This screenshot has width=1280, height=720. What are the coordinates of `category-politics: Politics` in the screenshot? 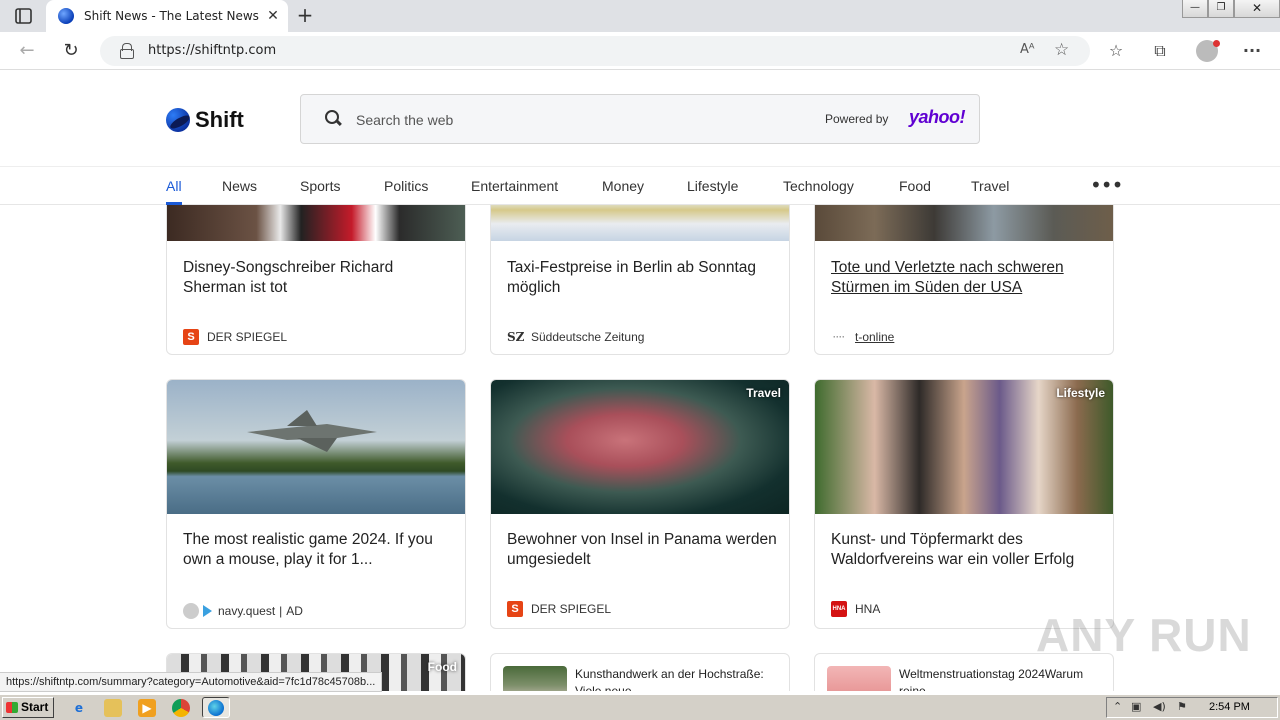 It's located at (406, 186).